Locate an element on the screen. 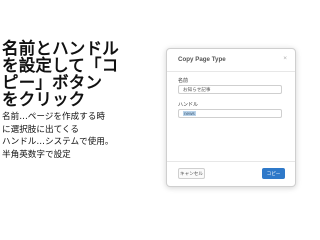 This screenshot has height=240, width=320. name-field-value: お知らせ記事 is located at coordinates (197, 90).